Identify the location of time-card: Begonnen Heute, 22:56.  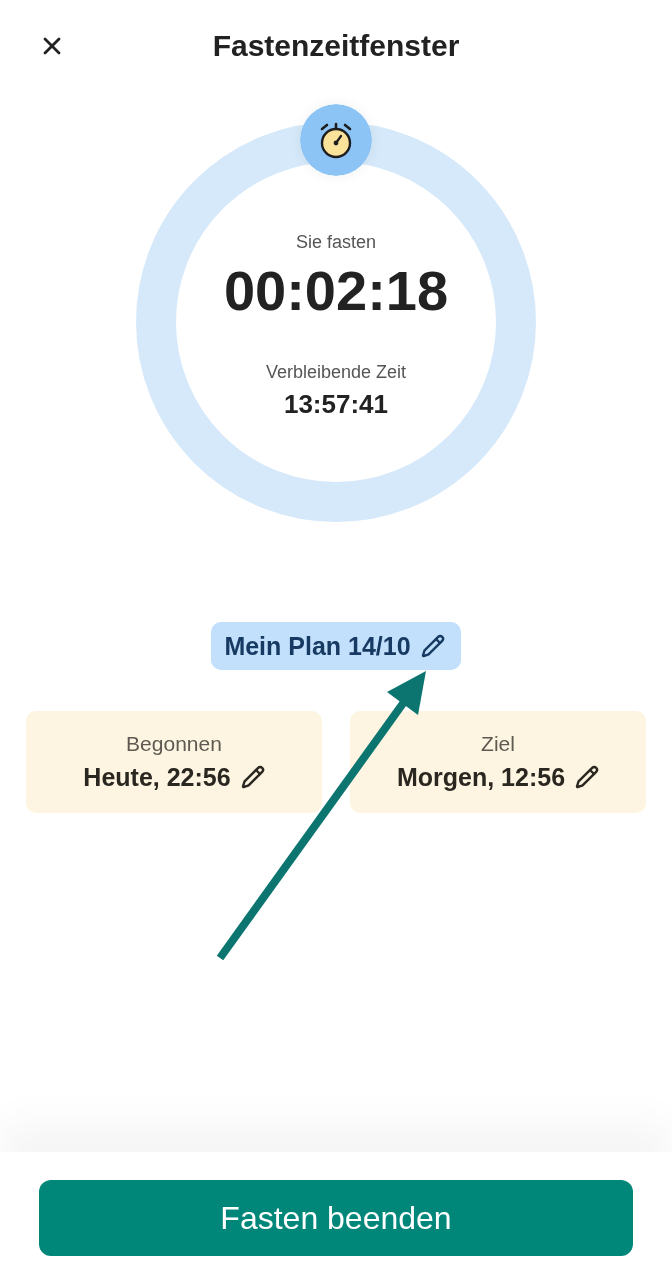
(174, 762).